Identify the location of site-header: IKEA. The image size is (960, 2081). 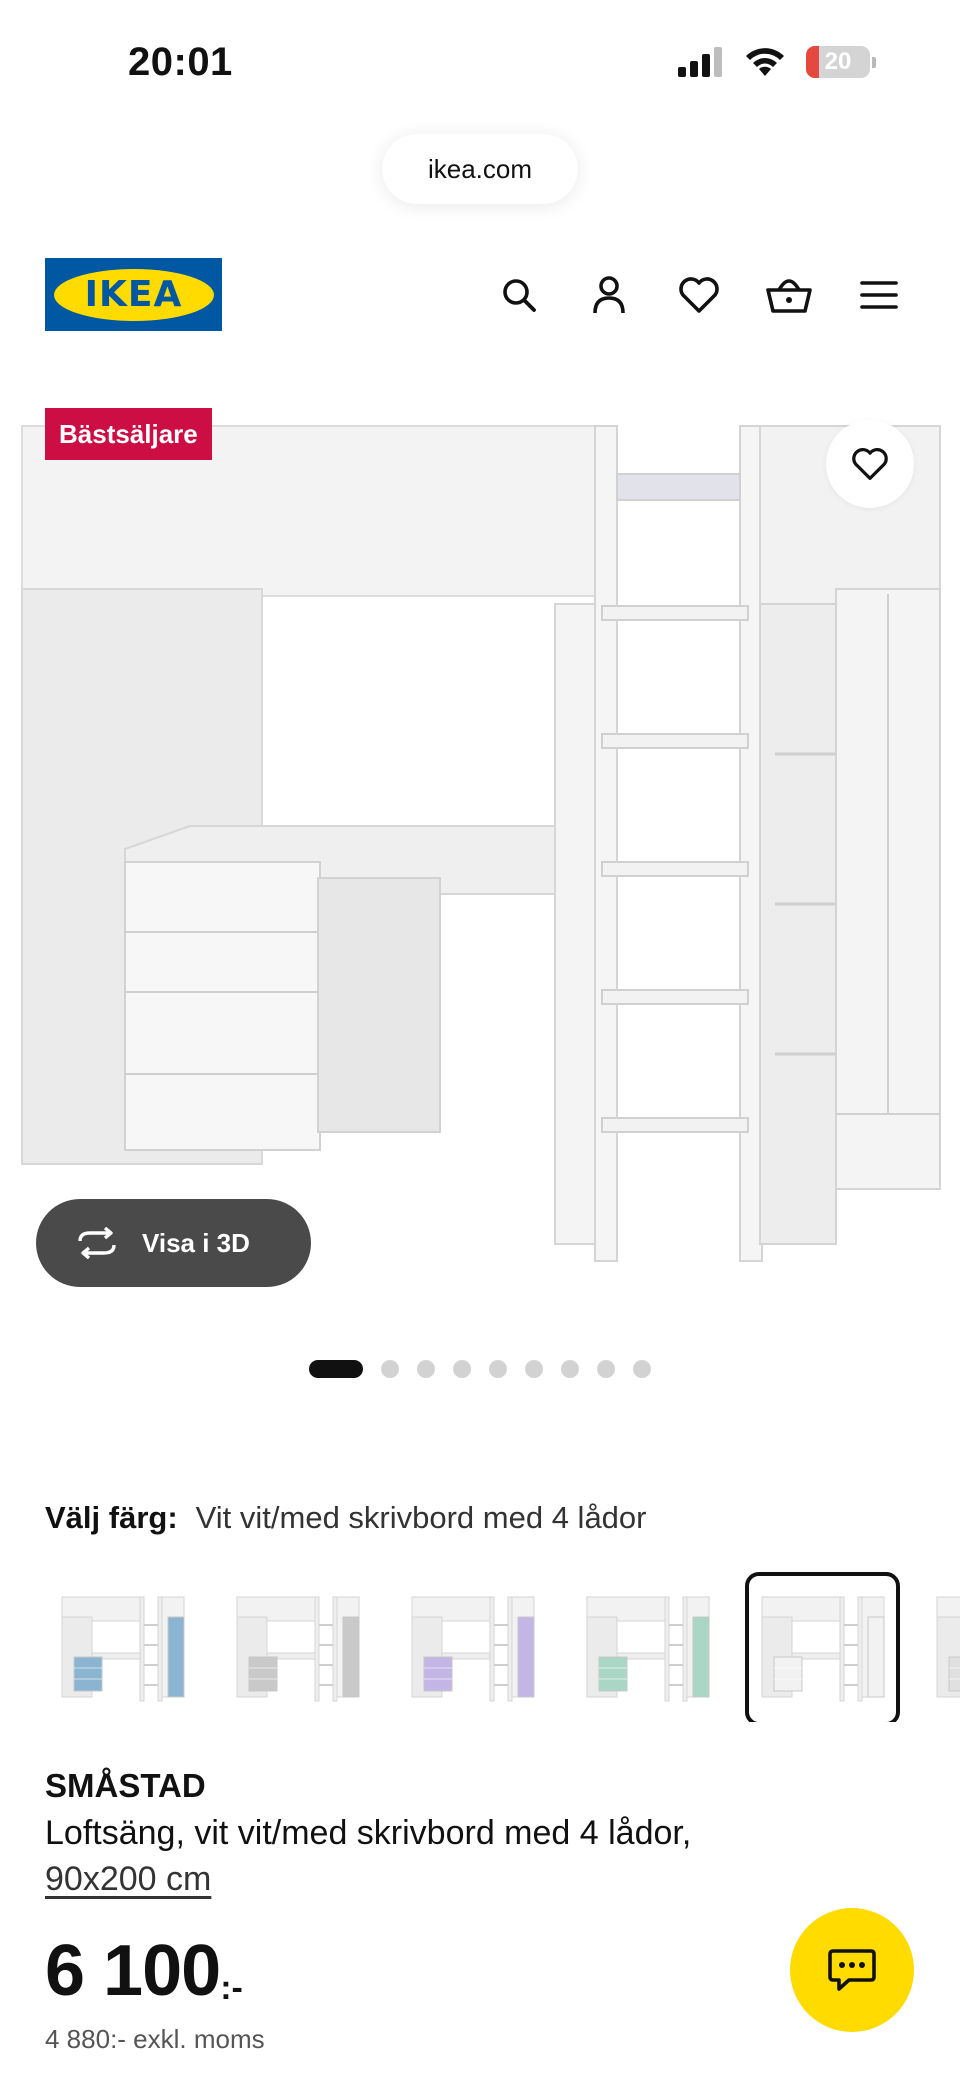
(480, 295).